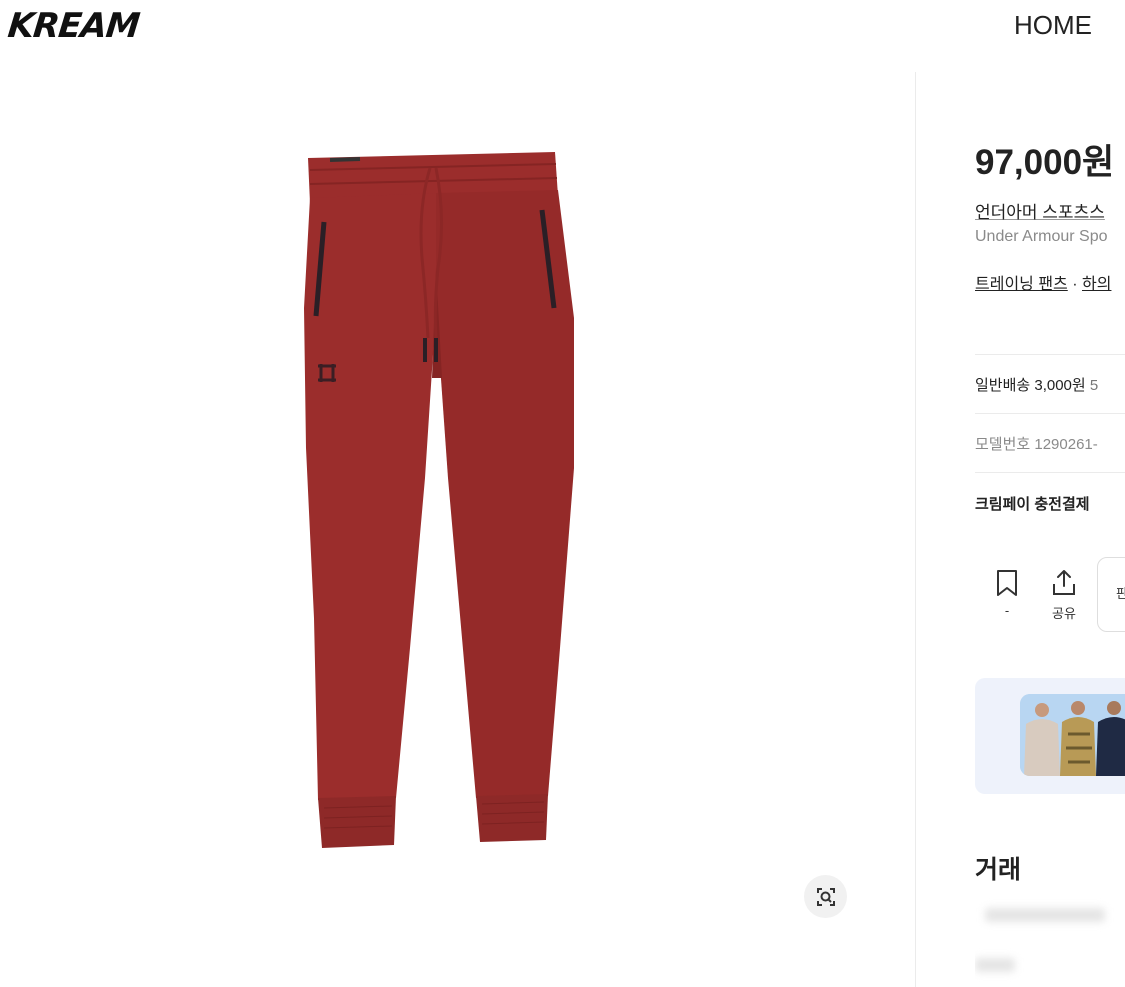 The height and width of the screenshot is (987, 1125). What do you see at coordinates (1111, 594) in the screenshot?
I see `action-button: 판` at bounding box center [1111, 594].